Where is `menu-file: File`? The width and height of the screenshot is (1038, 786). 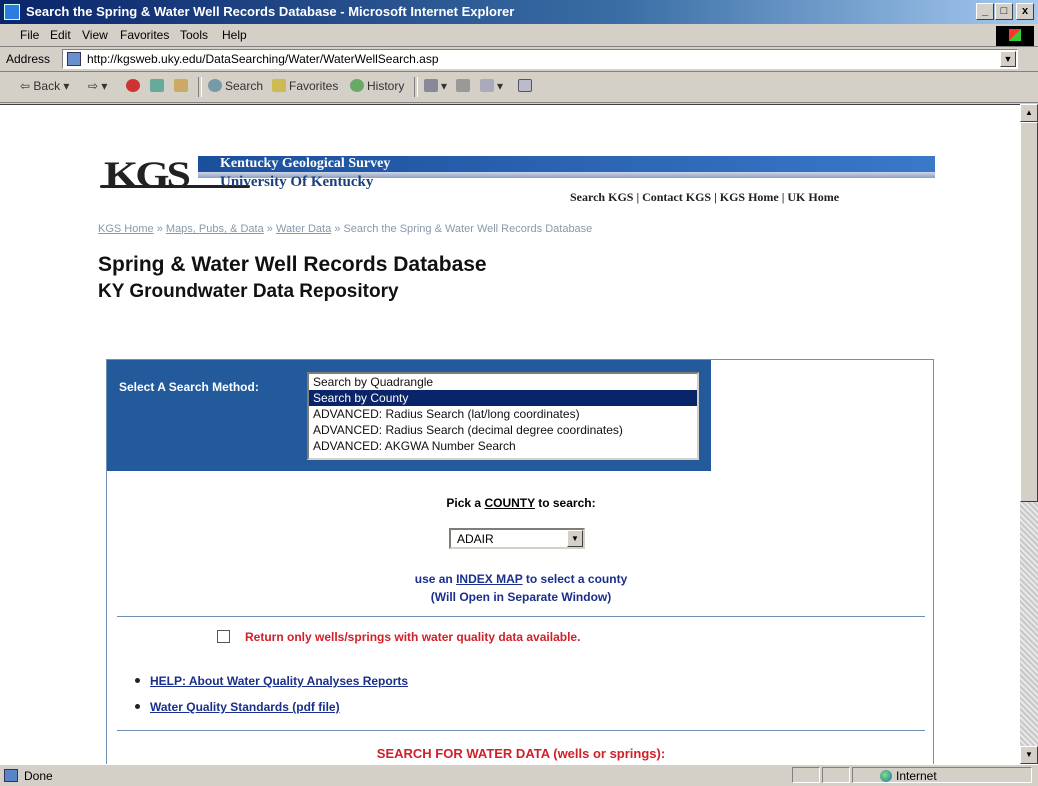
menu-file: File is located at coordinates (29, 35).